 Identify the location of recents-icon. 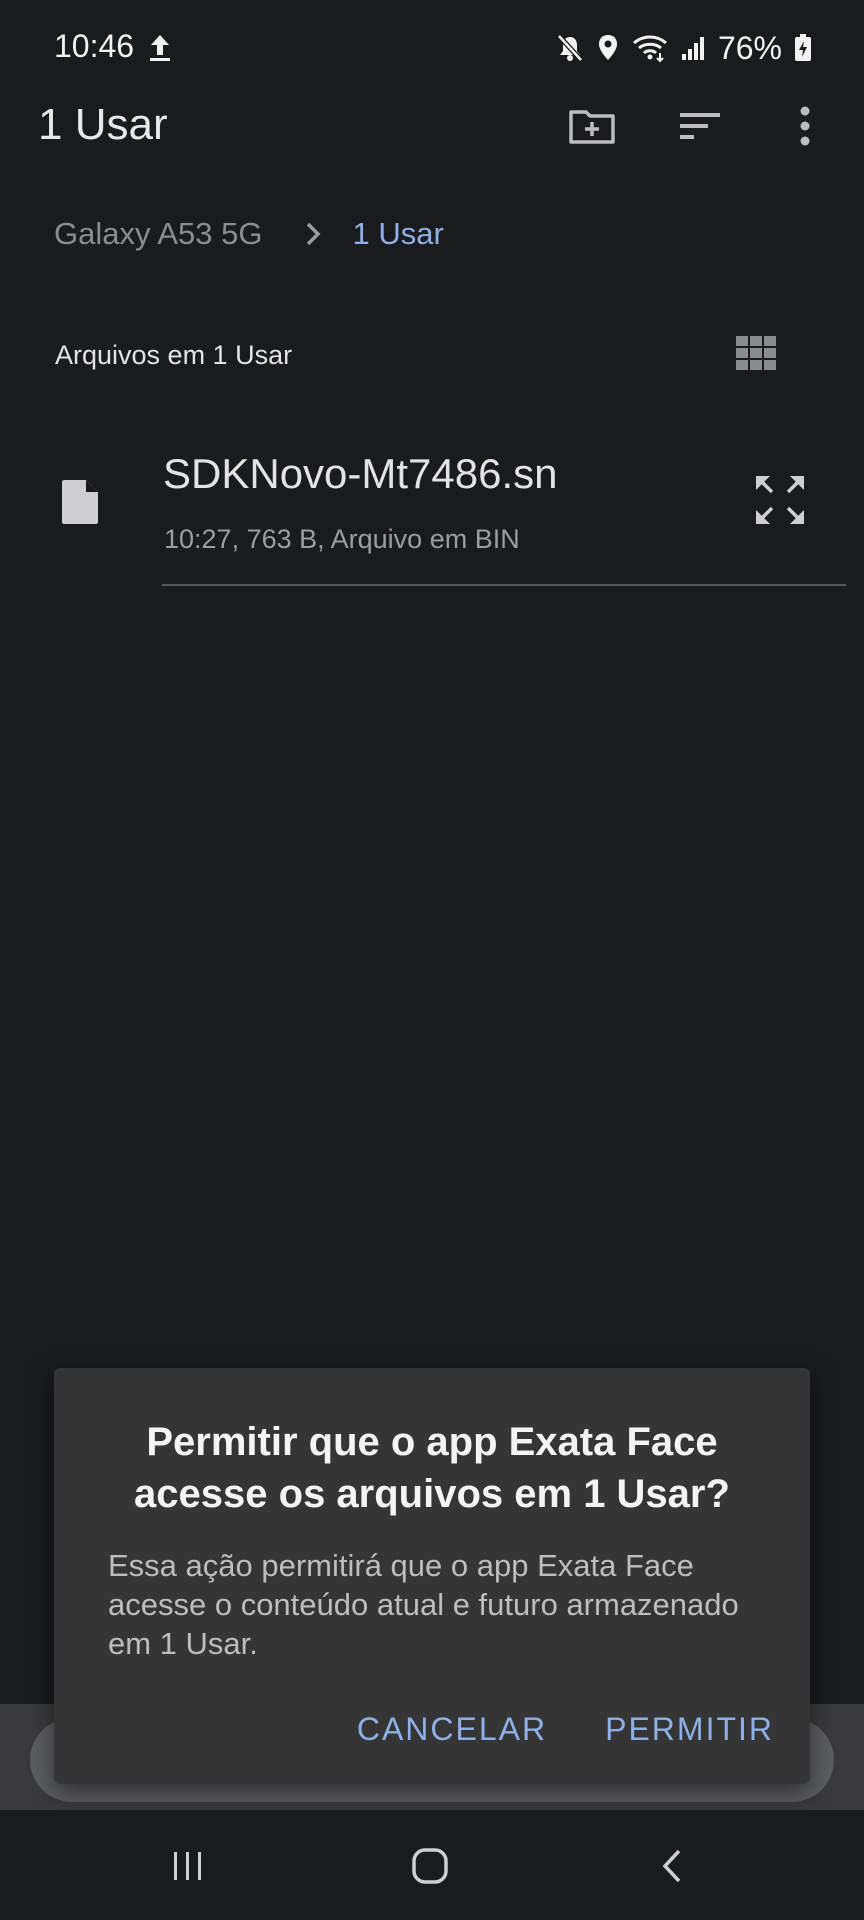
(187, 1866).